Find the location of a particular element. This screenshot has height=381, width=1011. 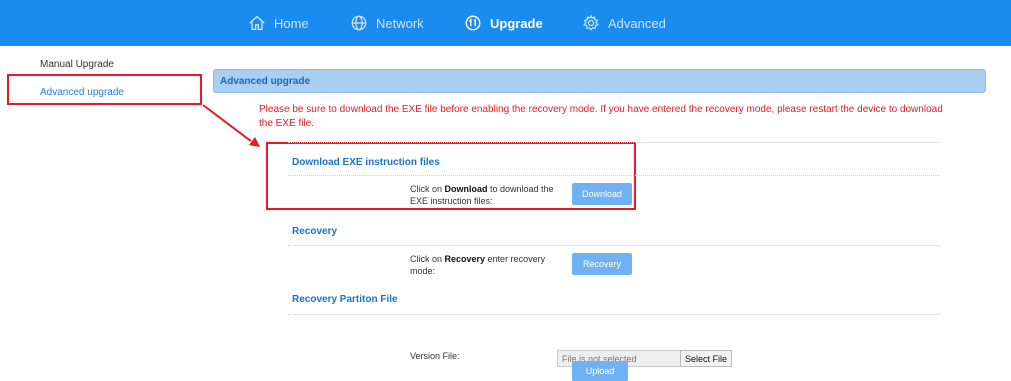

sidebar-item-manual-upgrade: Manual Upgrade is located at coordinates (103, 64).